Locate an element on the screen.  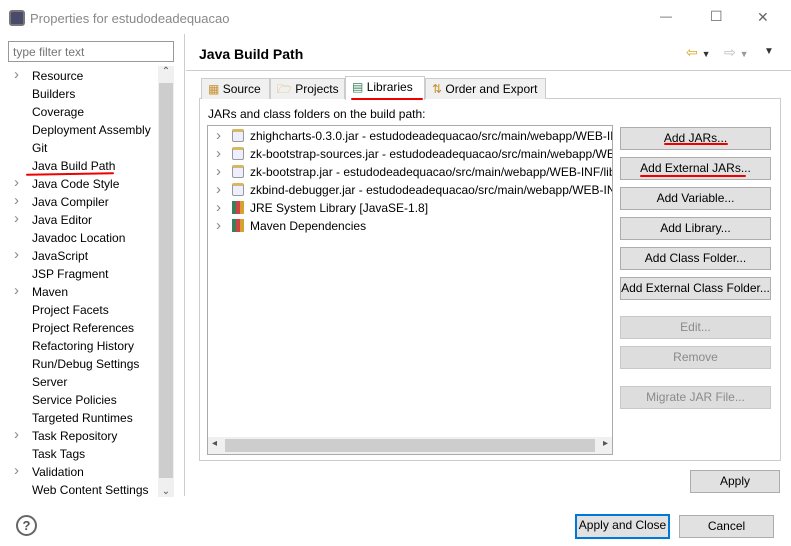
close-button: ✕ is located at coordinates (763, 17).